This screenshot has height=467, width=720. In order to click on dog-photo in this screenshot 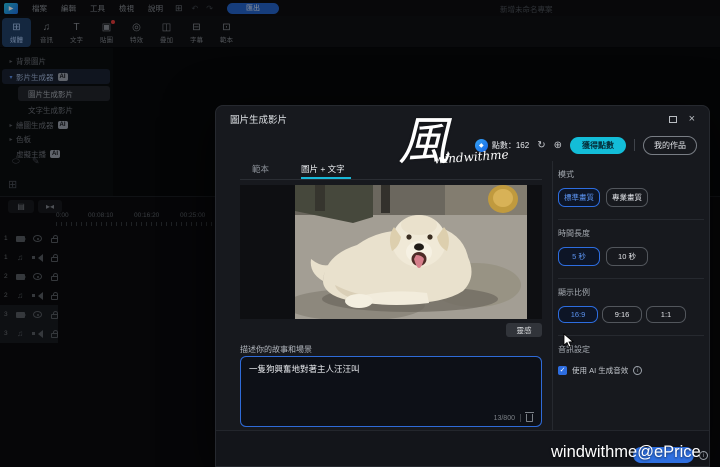, I will do `click(411, 252)`.